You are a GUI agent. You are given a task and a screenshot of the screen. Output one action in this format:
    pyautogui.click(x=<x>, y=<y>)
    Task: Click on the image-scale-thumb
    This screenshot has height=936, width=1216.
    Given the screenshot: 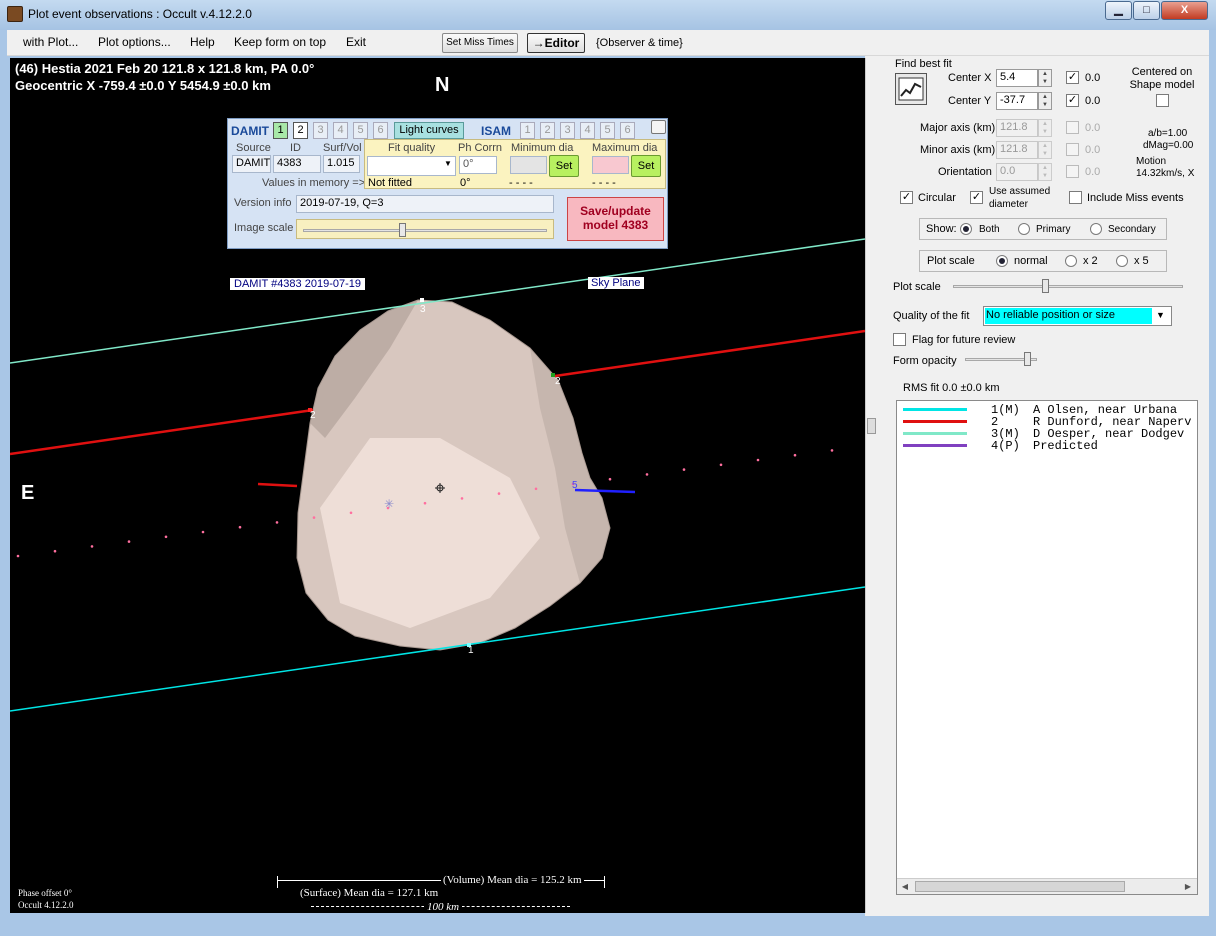 What is the action you would take?
    pyautogui.click(x=402, y=230)
    